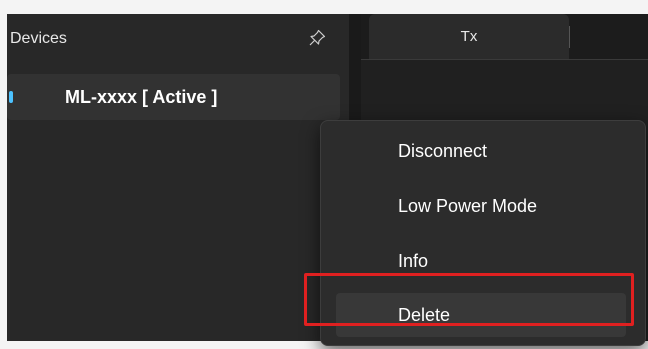 Image resolution: width=648 pixels, height=349 pixels. I want to click on tab-strip: Tx, so click(504, 37).